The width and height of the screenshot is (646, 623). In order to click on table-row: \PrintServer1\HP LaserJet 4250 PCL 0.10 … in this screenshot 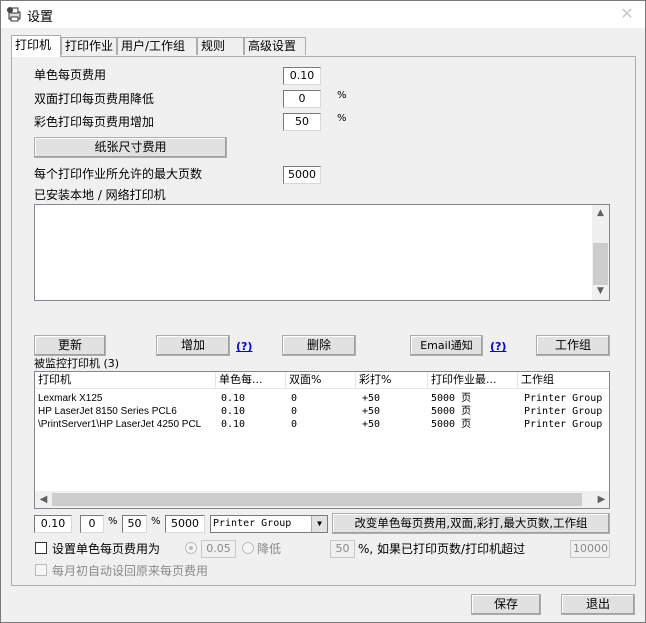, I will do `click(322, 424)`.